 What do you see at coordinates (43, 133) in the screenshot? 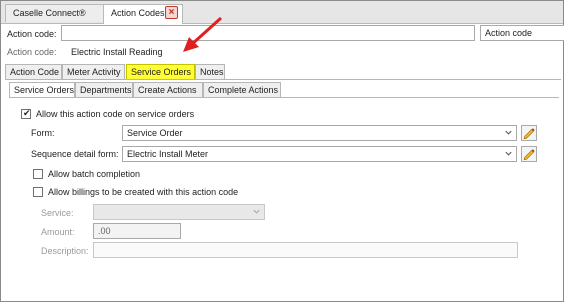
I see `form-label: Form:` at bounding box center [43, 133].